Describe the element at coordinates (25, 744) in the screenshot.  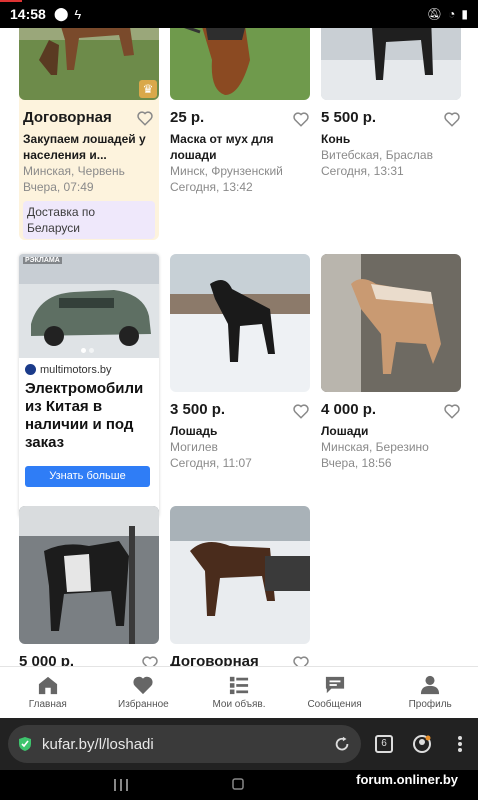
I see `secure-shield-icon` at that location.